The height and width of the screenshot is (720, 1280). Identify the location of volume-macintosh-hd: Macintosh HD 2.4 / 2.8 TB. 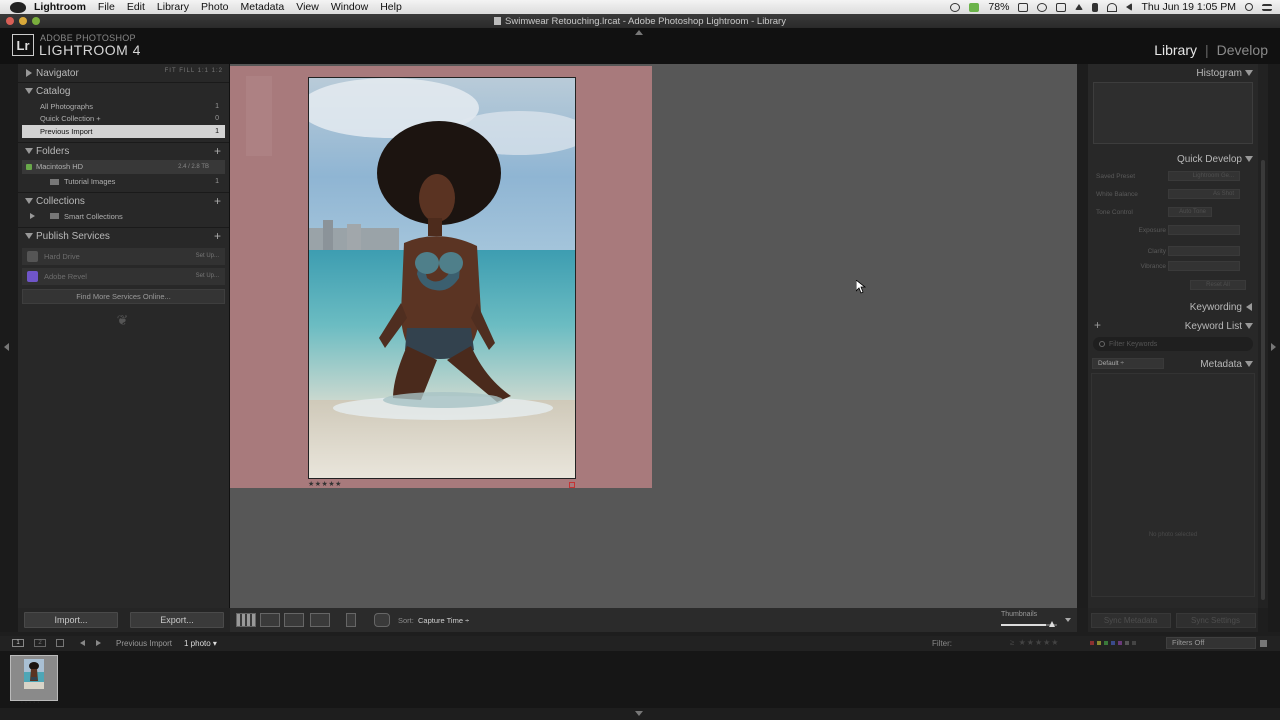
(123, 166).